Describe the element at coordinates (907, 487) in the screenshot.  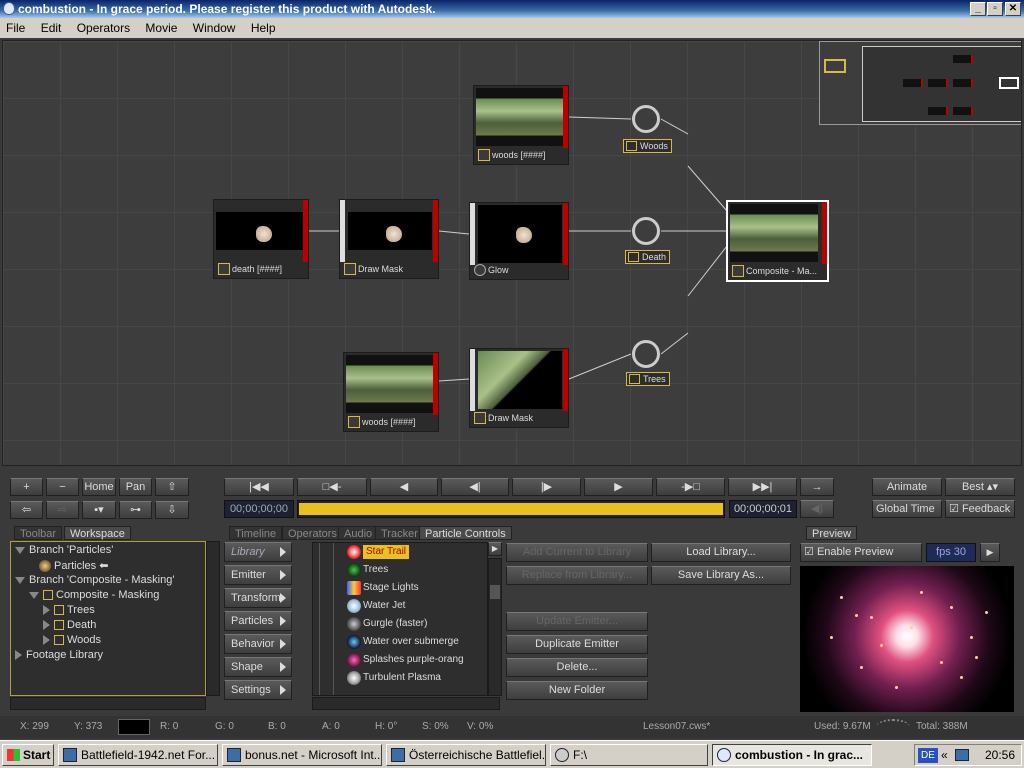
I see `animate-button: Animate` at that location.